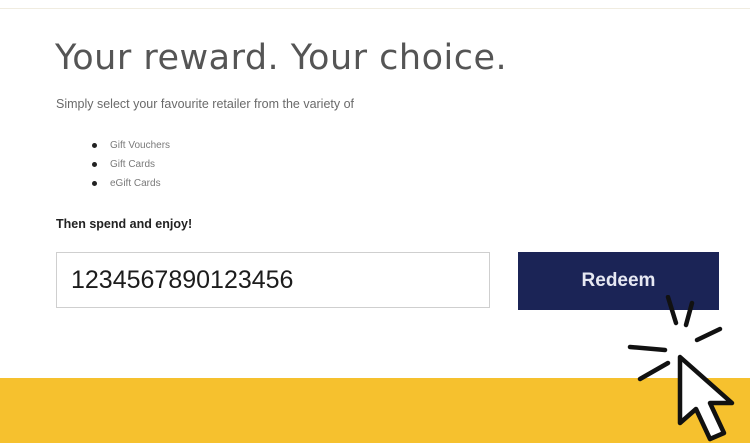 Image resolution: width=750 pixels, height=443 pixels. I want to click on click-burst-icon, so click(675, 338).